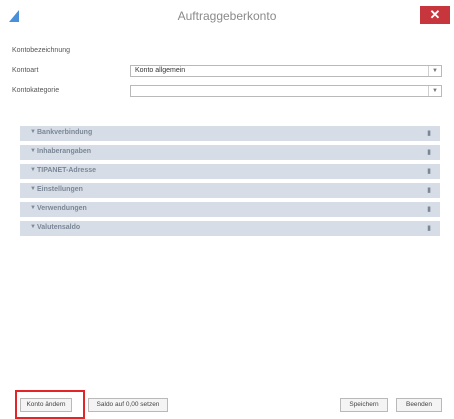 The image size is (454, 419). Describe the element at coordinates (230, 133) in the screenshot. I see `section-bankverbindung: ▼ Bankverbindung ▮` at that location.